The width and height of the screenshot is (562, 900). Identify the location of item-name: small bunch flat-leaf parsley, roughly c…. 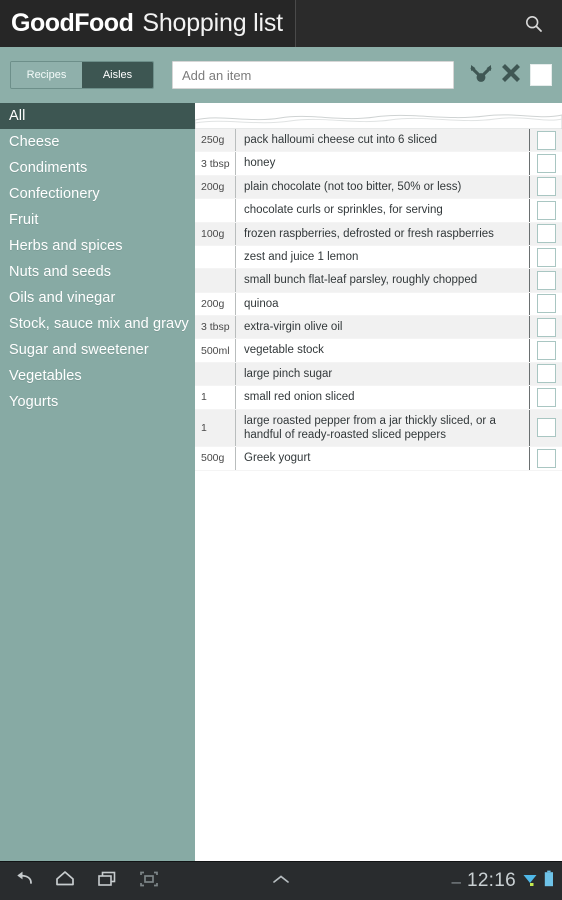
(383, 280).